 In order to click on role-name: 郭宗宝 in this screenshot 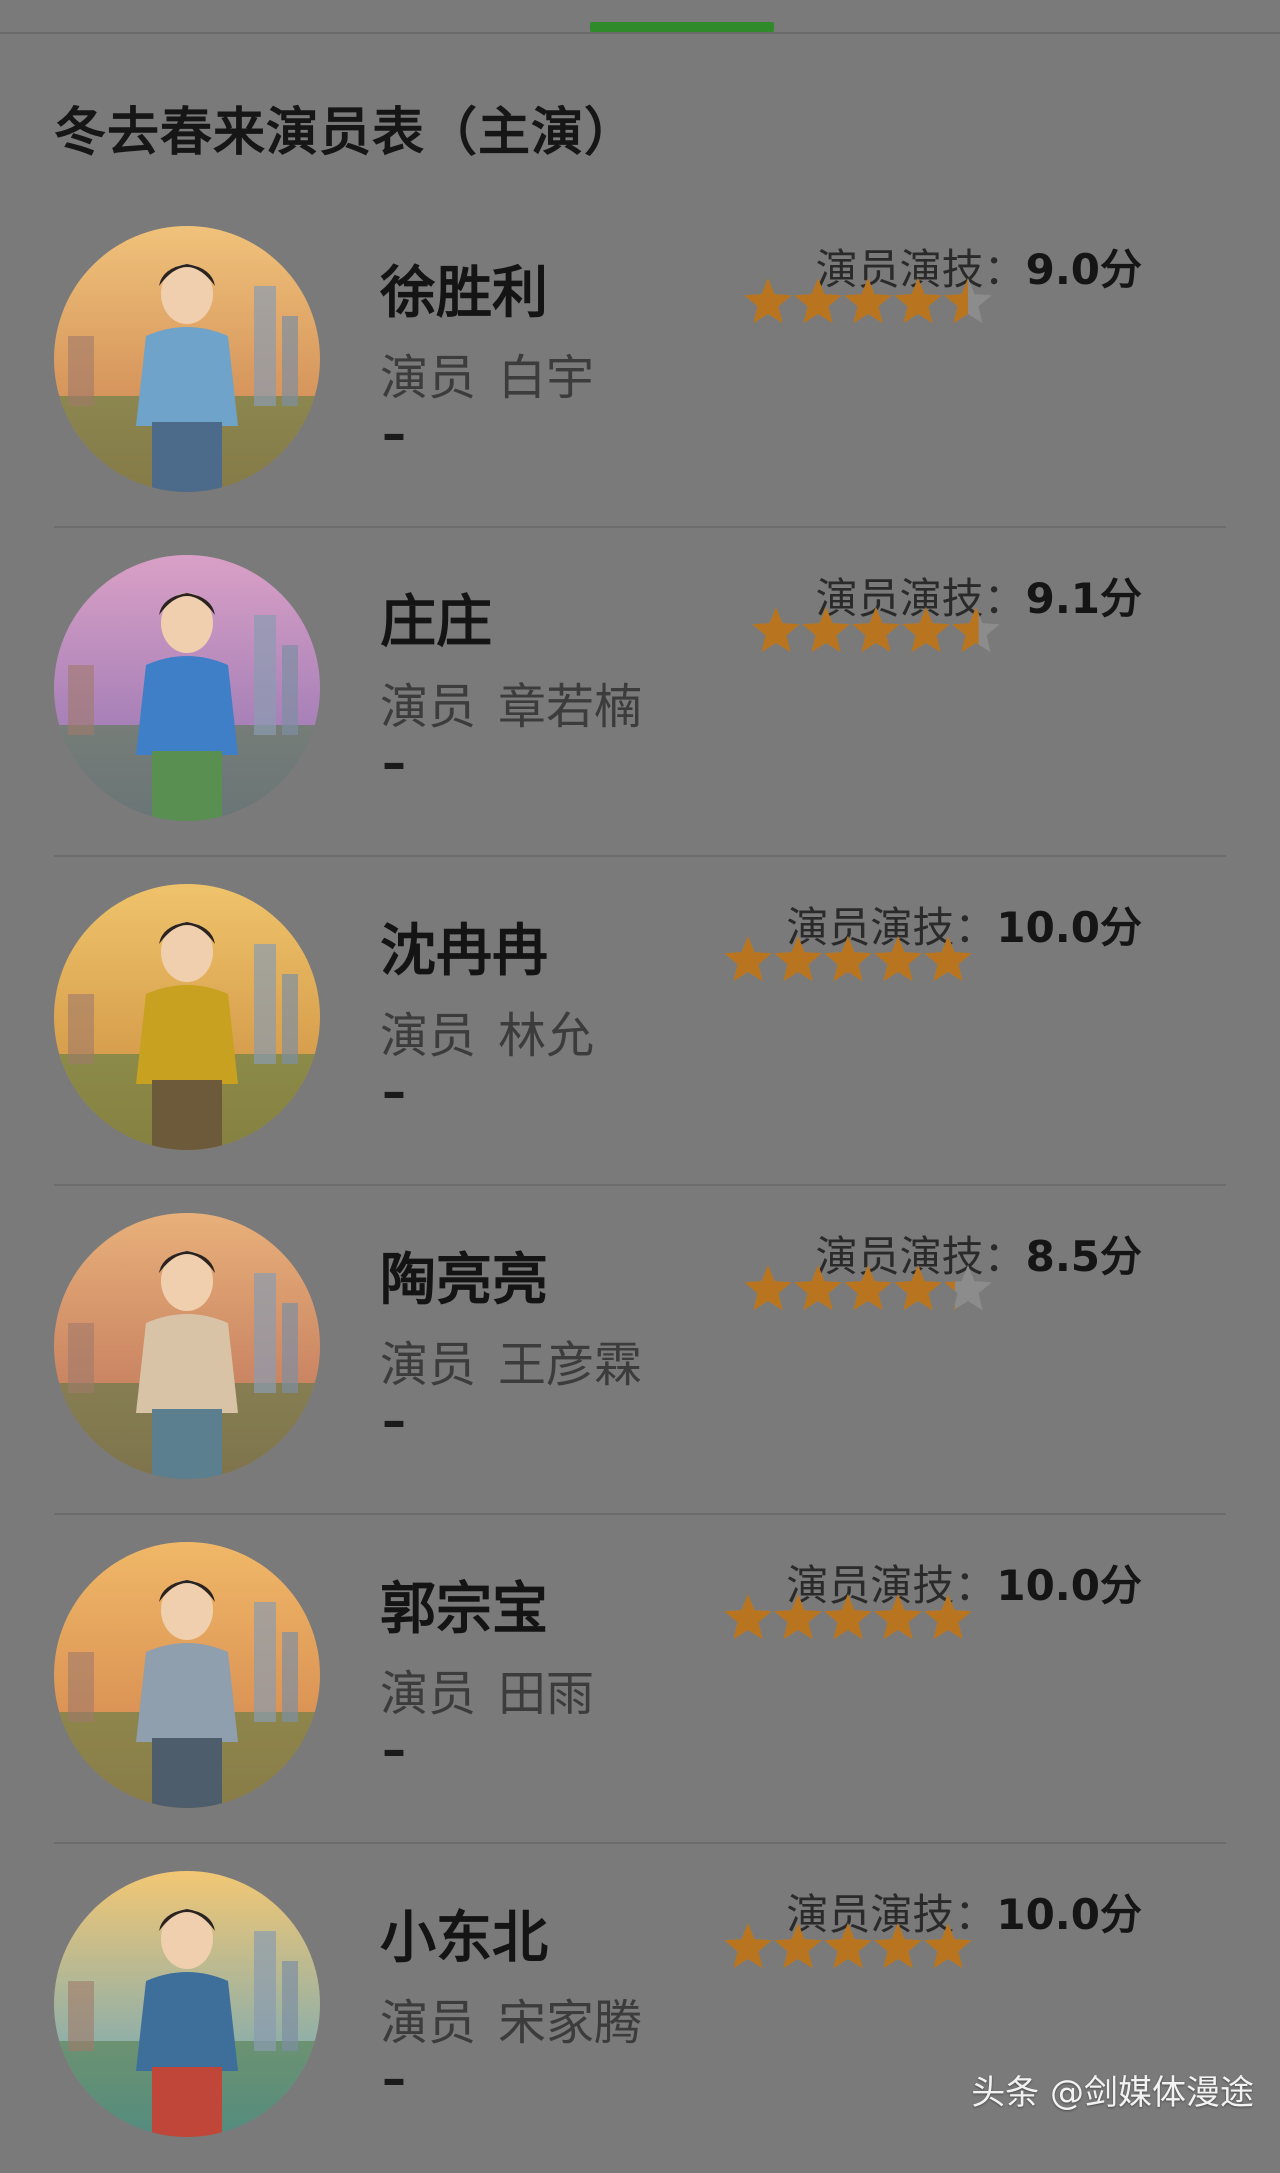, I will do `click(464, 1609)`.